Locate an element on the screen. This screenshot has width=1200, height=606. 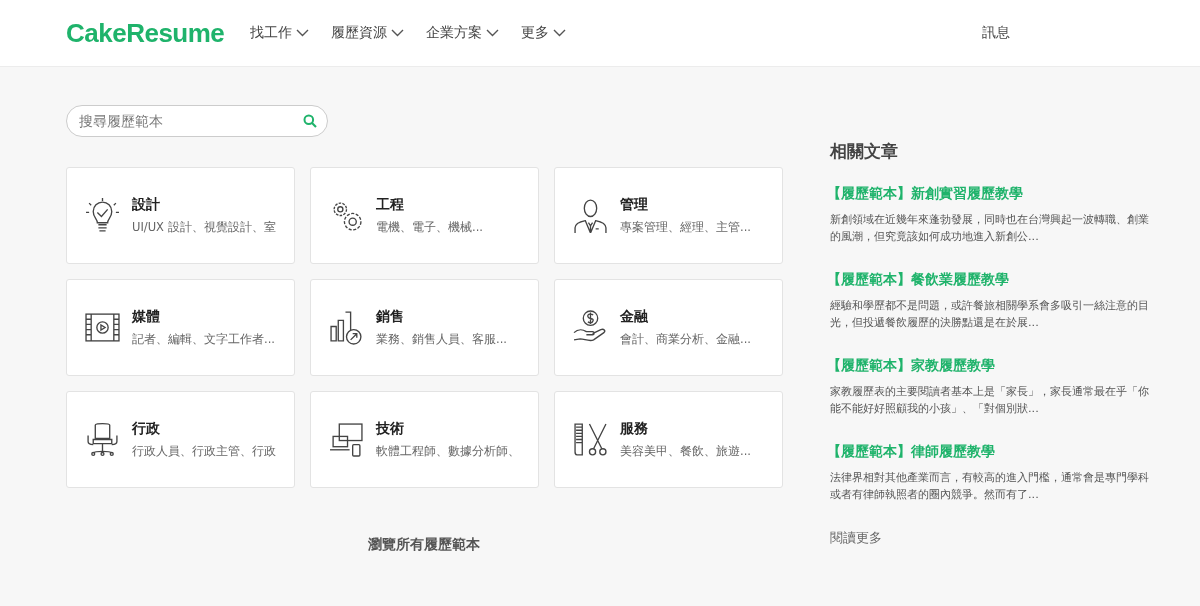
nav-menu-item: 履歷資源 is located at coordinates (368, 33).